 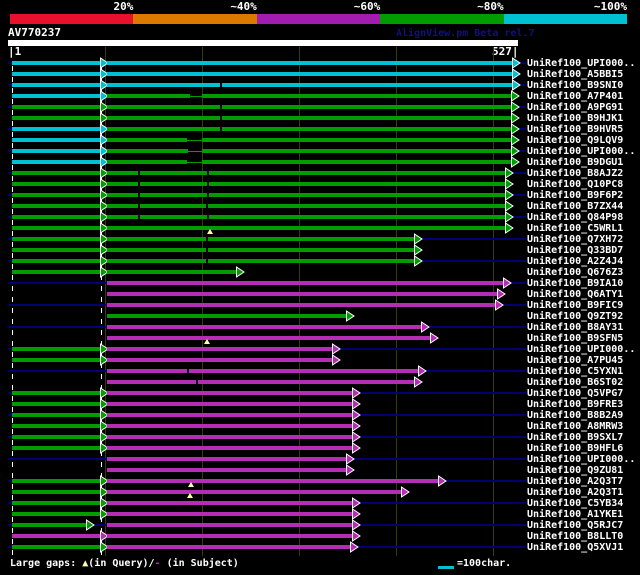 What do you see at coordinates (575, 492) in the screenshot?
I see `hit-label: UniRef100_A2Q3T1` at bounding box center [575, 492].